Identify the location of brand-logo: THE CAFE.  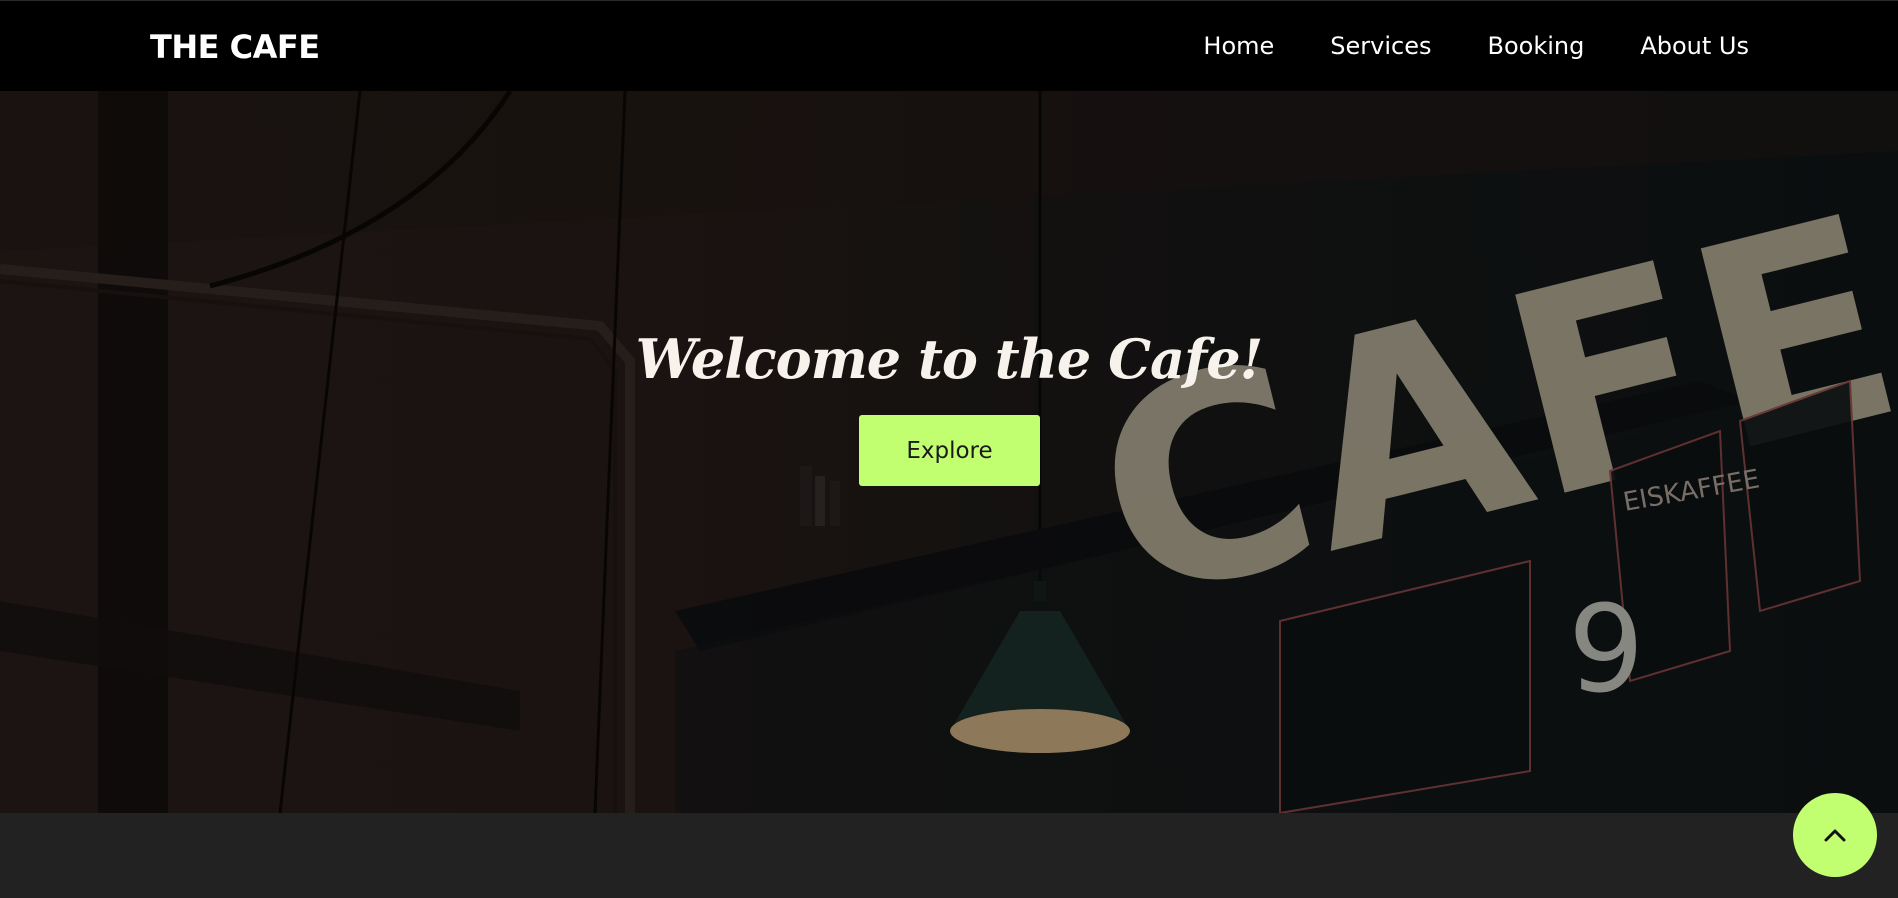
(235, 47).